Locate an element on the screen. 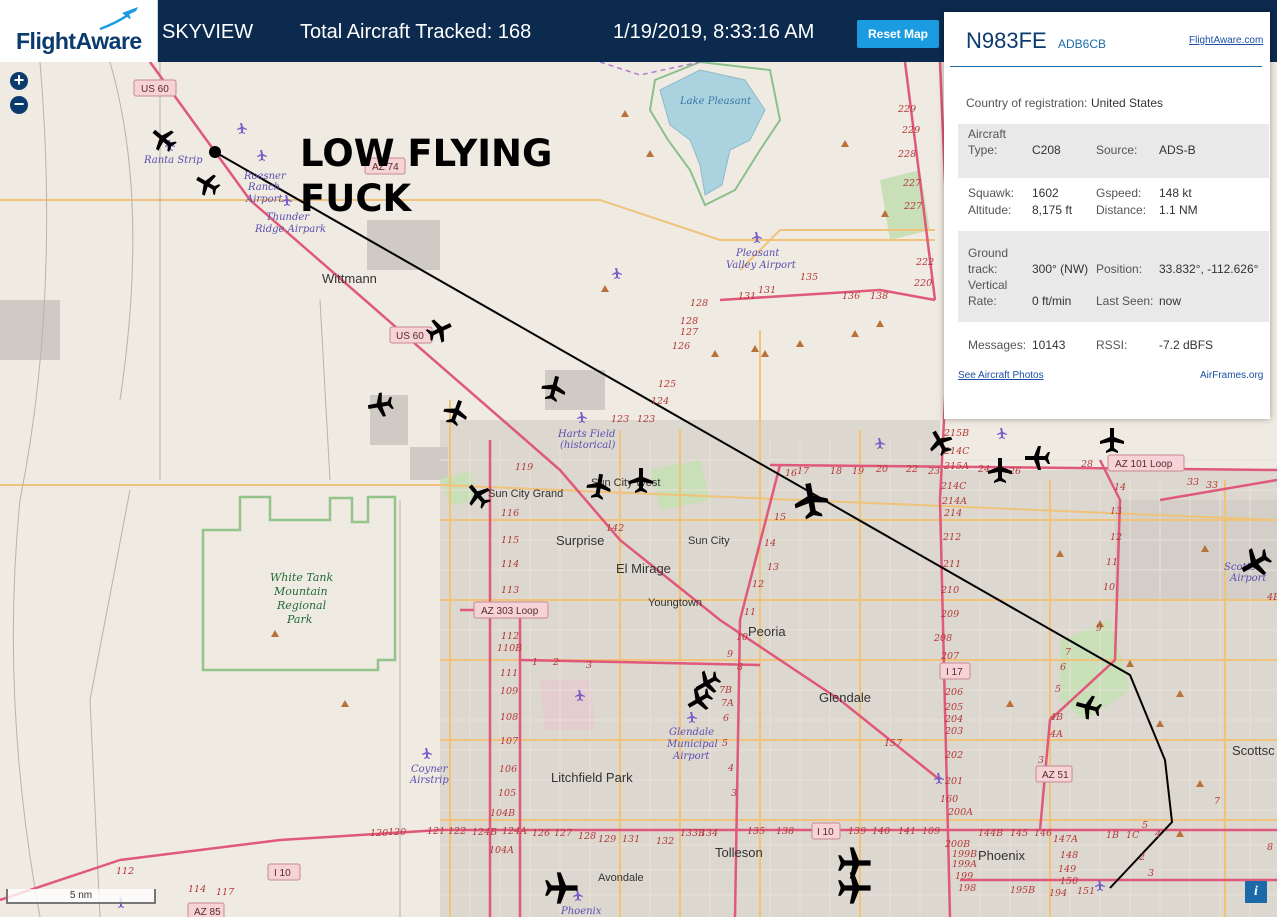  svg-text: 113 is located at coordinates (510, 590).